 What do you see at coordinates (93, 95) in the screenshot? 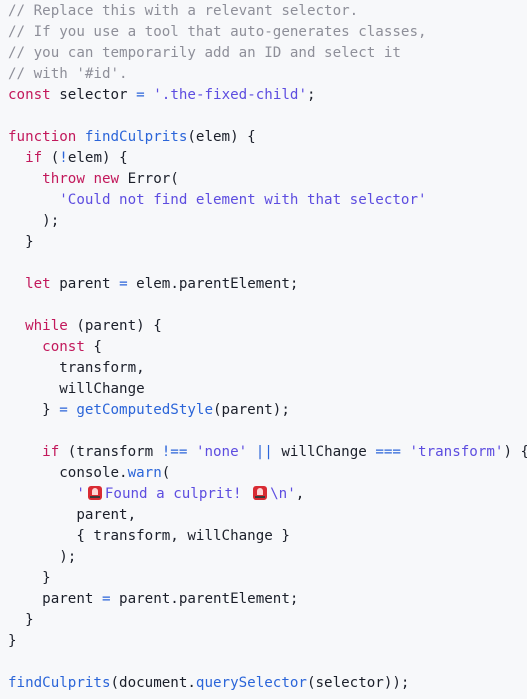
I see `code-token-plain: selector` at bounding box center [93, 95].